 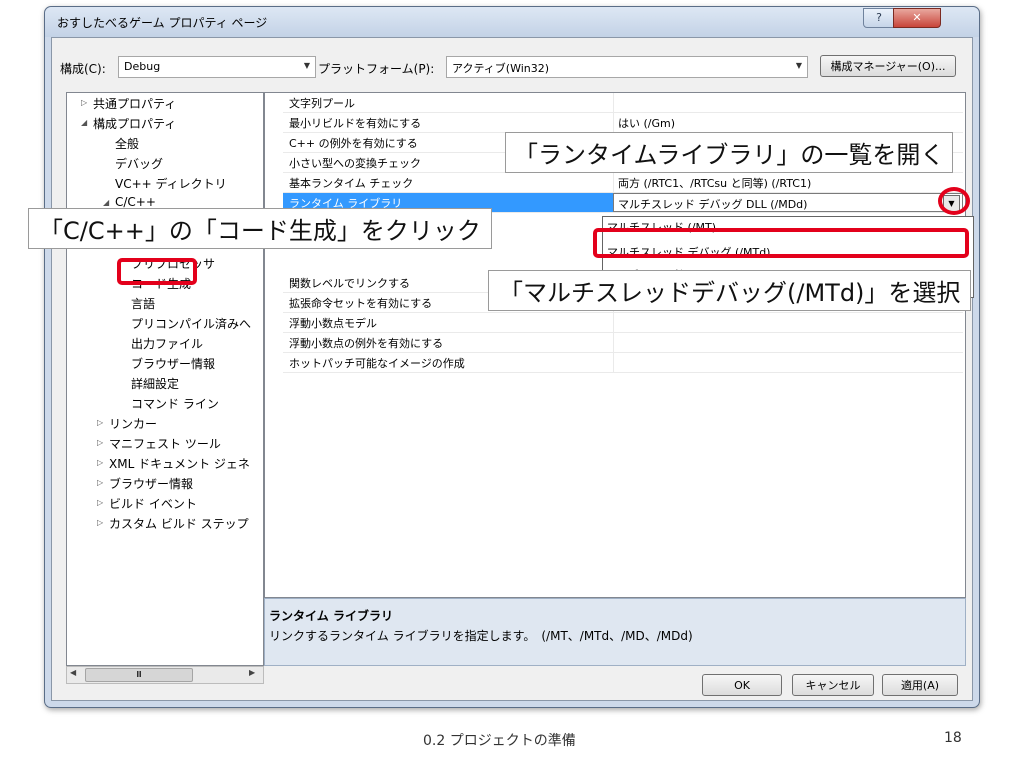 What do you see at coordinates (742, 685) in the screenshot?
I see `ok-button: OK` at bounding box center [742, 685].